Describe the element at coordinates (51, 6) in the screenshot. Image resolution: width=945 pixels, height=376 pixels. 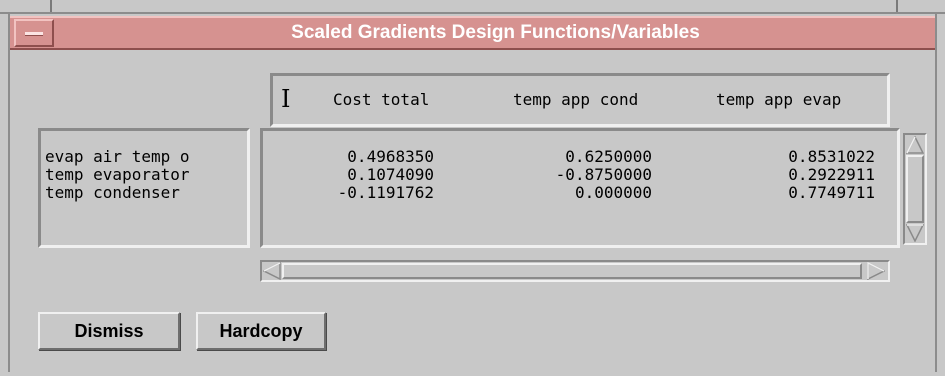
I see `frame-notch-left` at that location.